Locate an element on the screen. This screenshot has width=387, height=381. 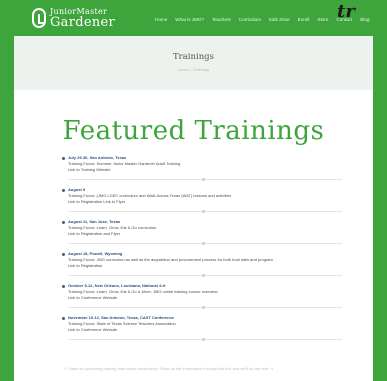
menu-item-store: Store is located at coordinates (322, 19).